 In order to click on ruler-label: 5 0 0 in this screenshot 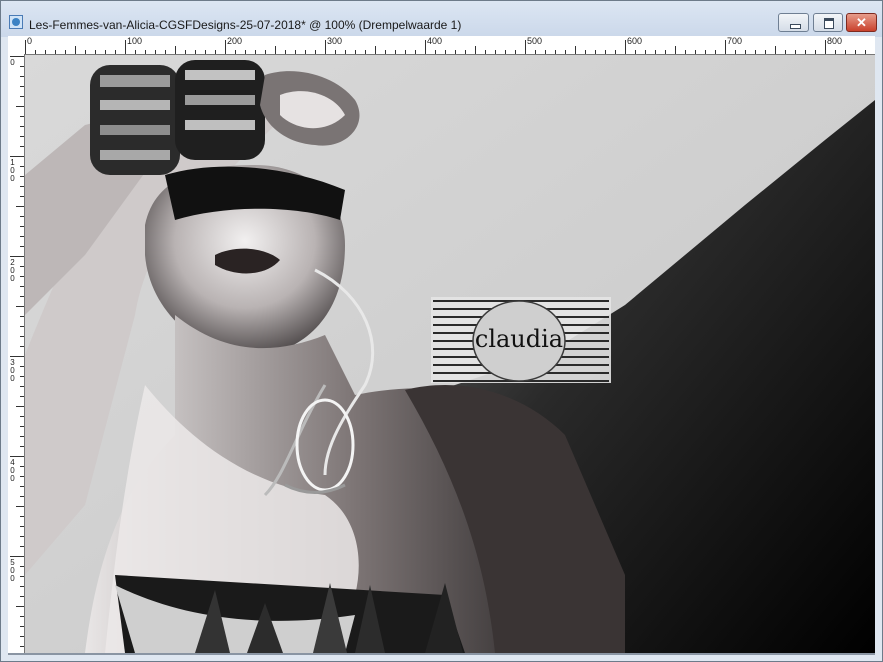, I will do `click(12, 570)`.